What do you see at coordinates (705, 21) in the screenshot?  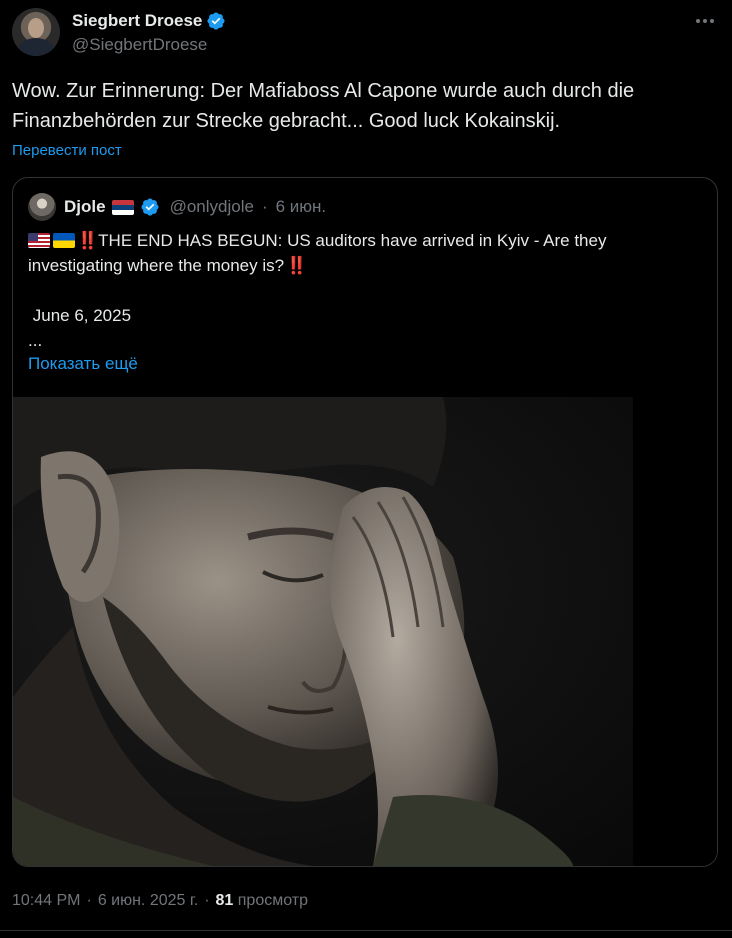 I see `more-options-icon` at bounding box center [705, 21].